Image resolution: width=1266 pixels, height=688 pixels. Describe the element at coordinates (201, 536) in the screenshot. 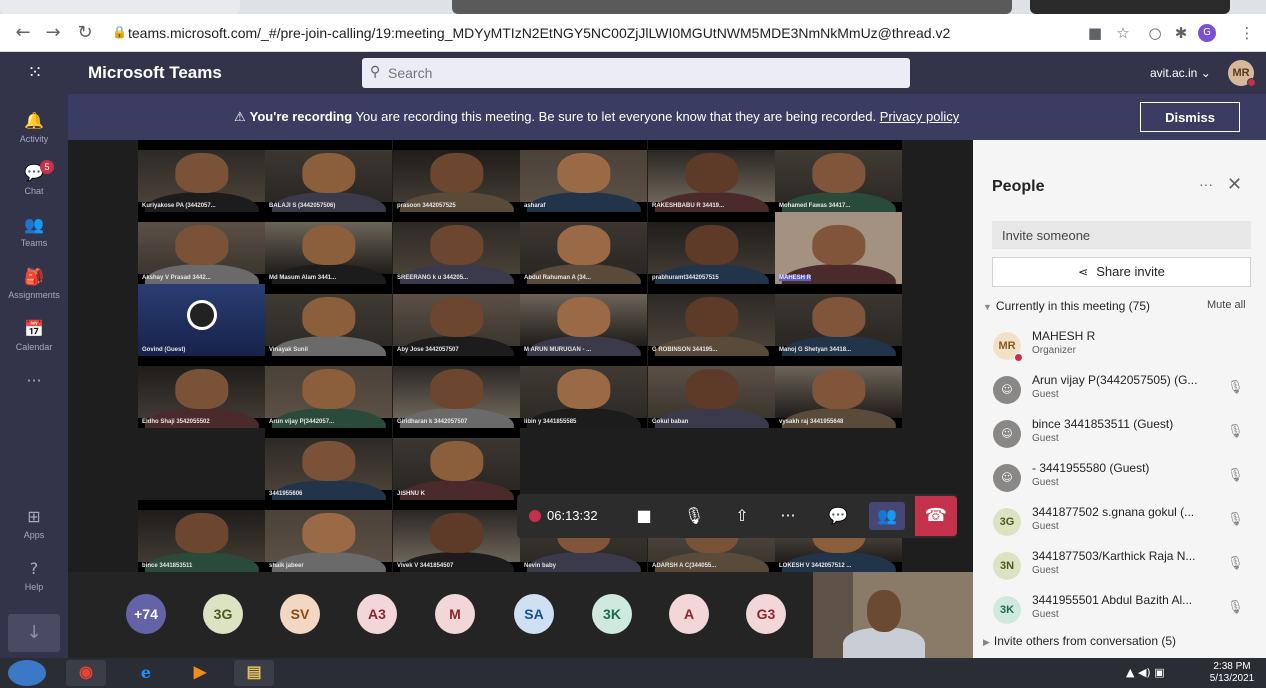

I see `video-tile: bince 3441853511` at that location.